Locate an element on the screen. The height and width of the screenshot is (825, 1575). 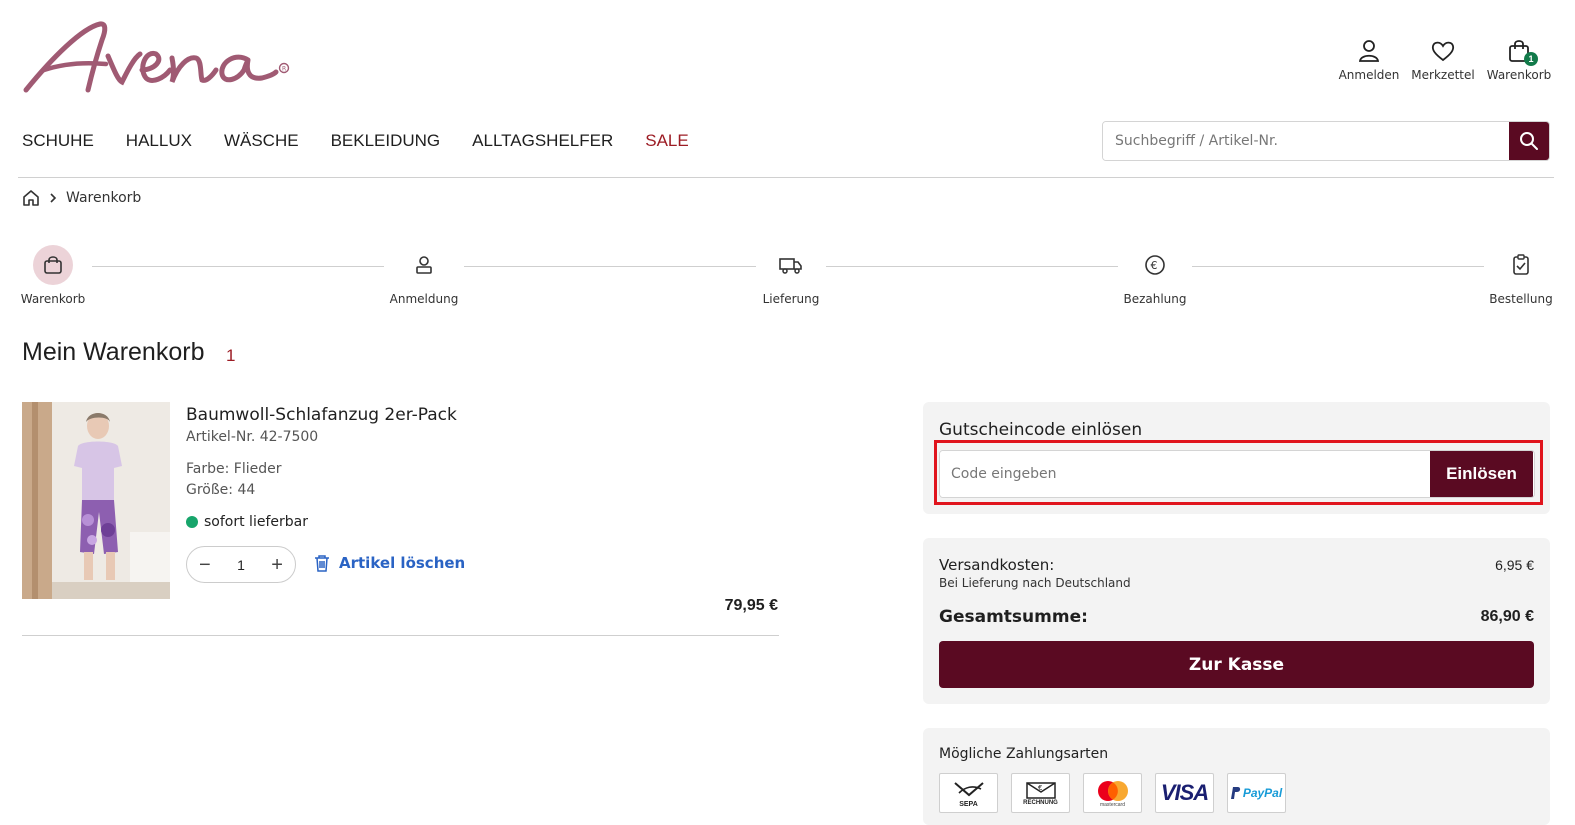
cart-count-badge: 1 is located at coordinates (1531, 59).